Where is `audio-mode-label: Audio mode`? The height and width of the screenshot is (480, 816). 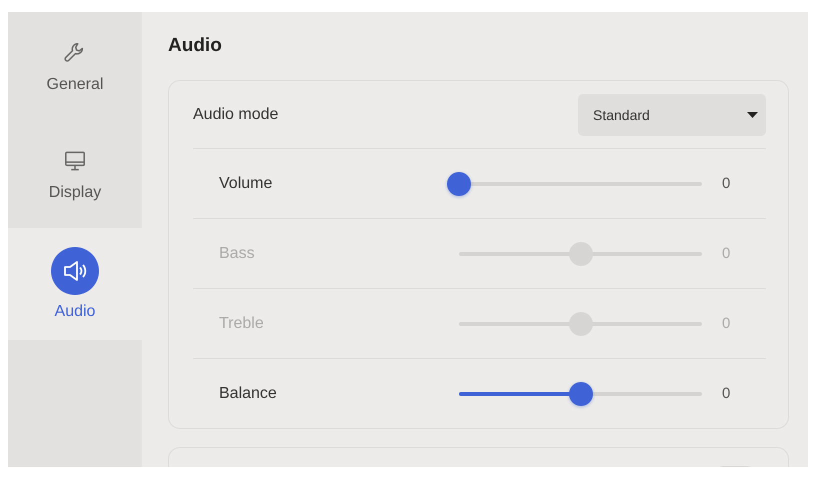
audio-mode-label: Audio mode is located at coordinates (235, 115).